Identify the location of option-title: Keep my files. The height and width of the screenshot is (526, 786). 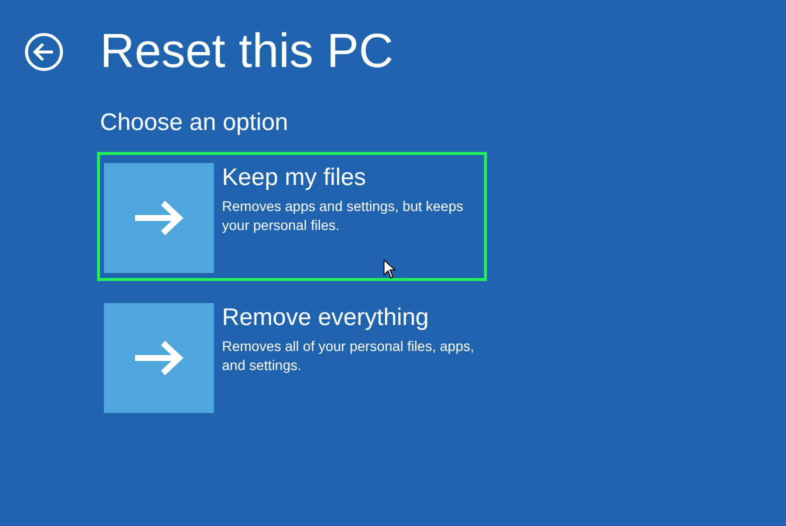
(295, 178).